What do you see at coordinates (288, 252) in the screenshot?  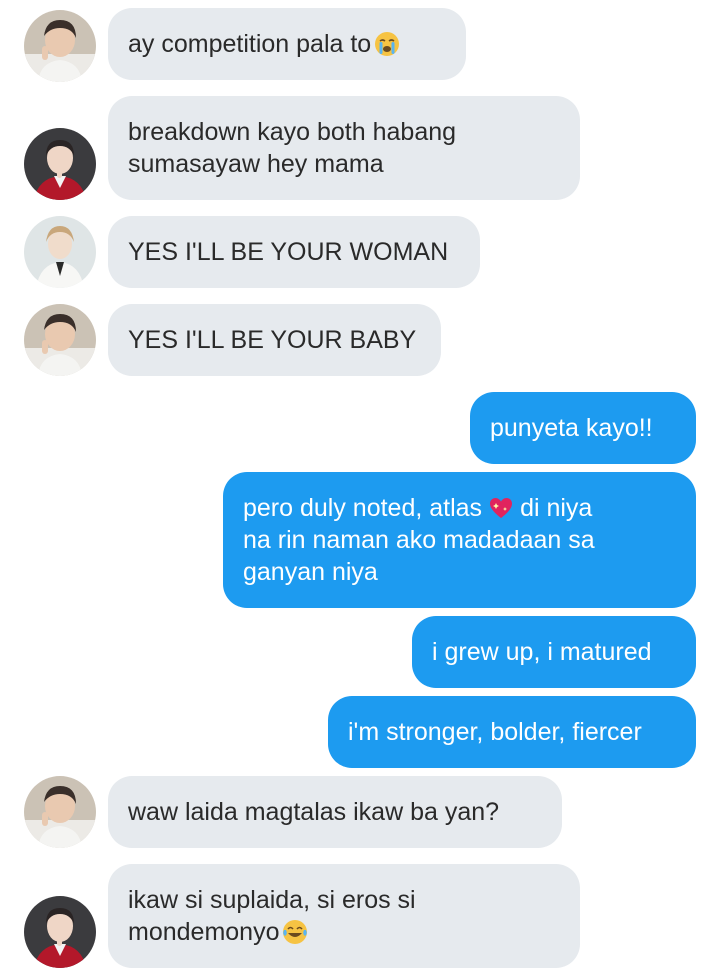 I see `message-text: YES I'LL BE YOUR WOMAN` at bounding box center [288, 252].